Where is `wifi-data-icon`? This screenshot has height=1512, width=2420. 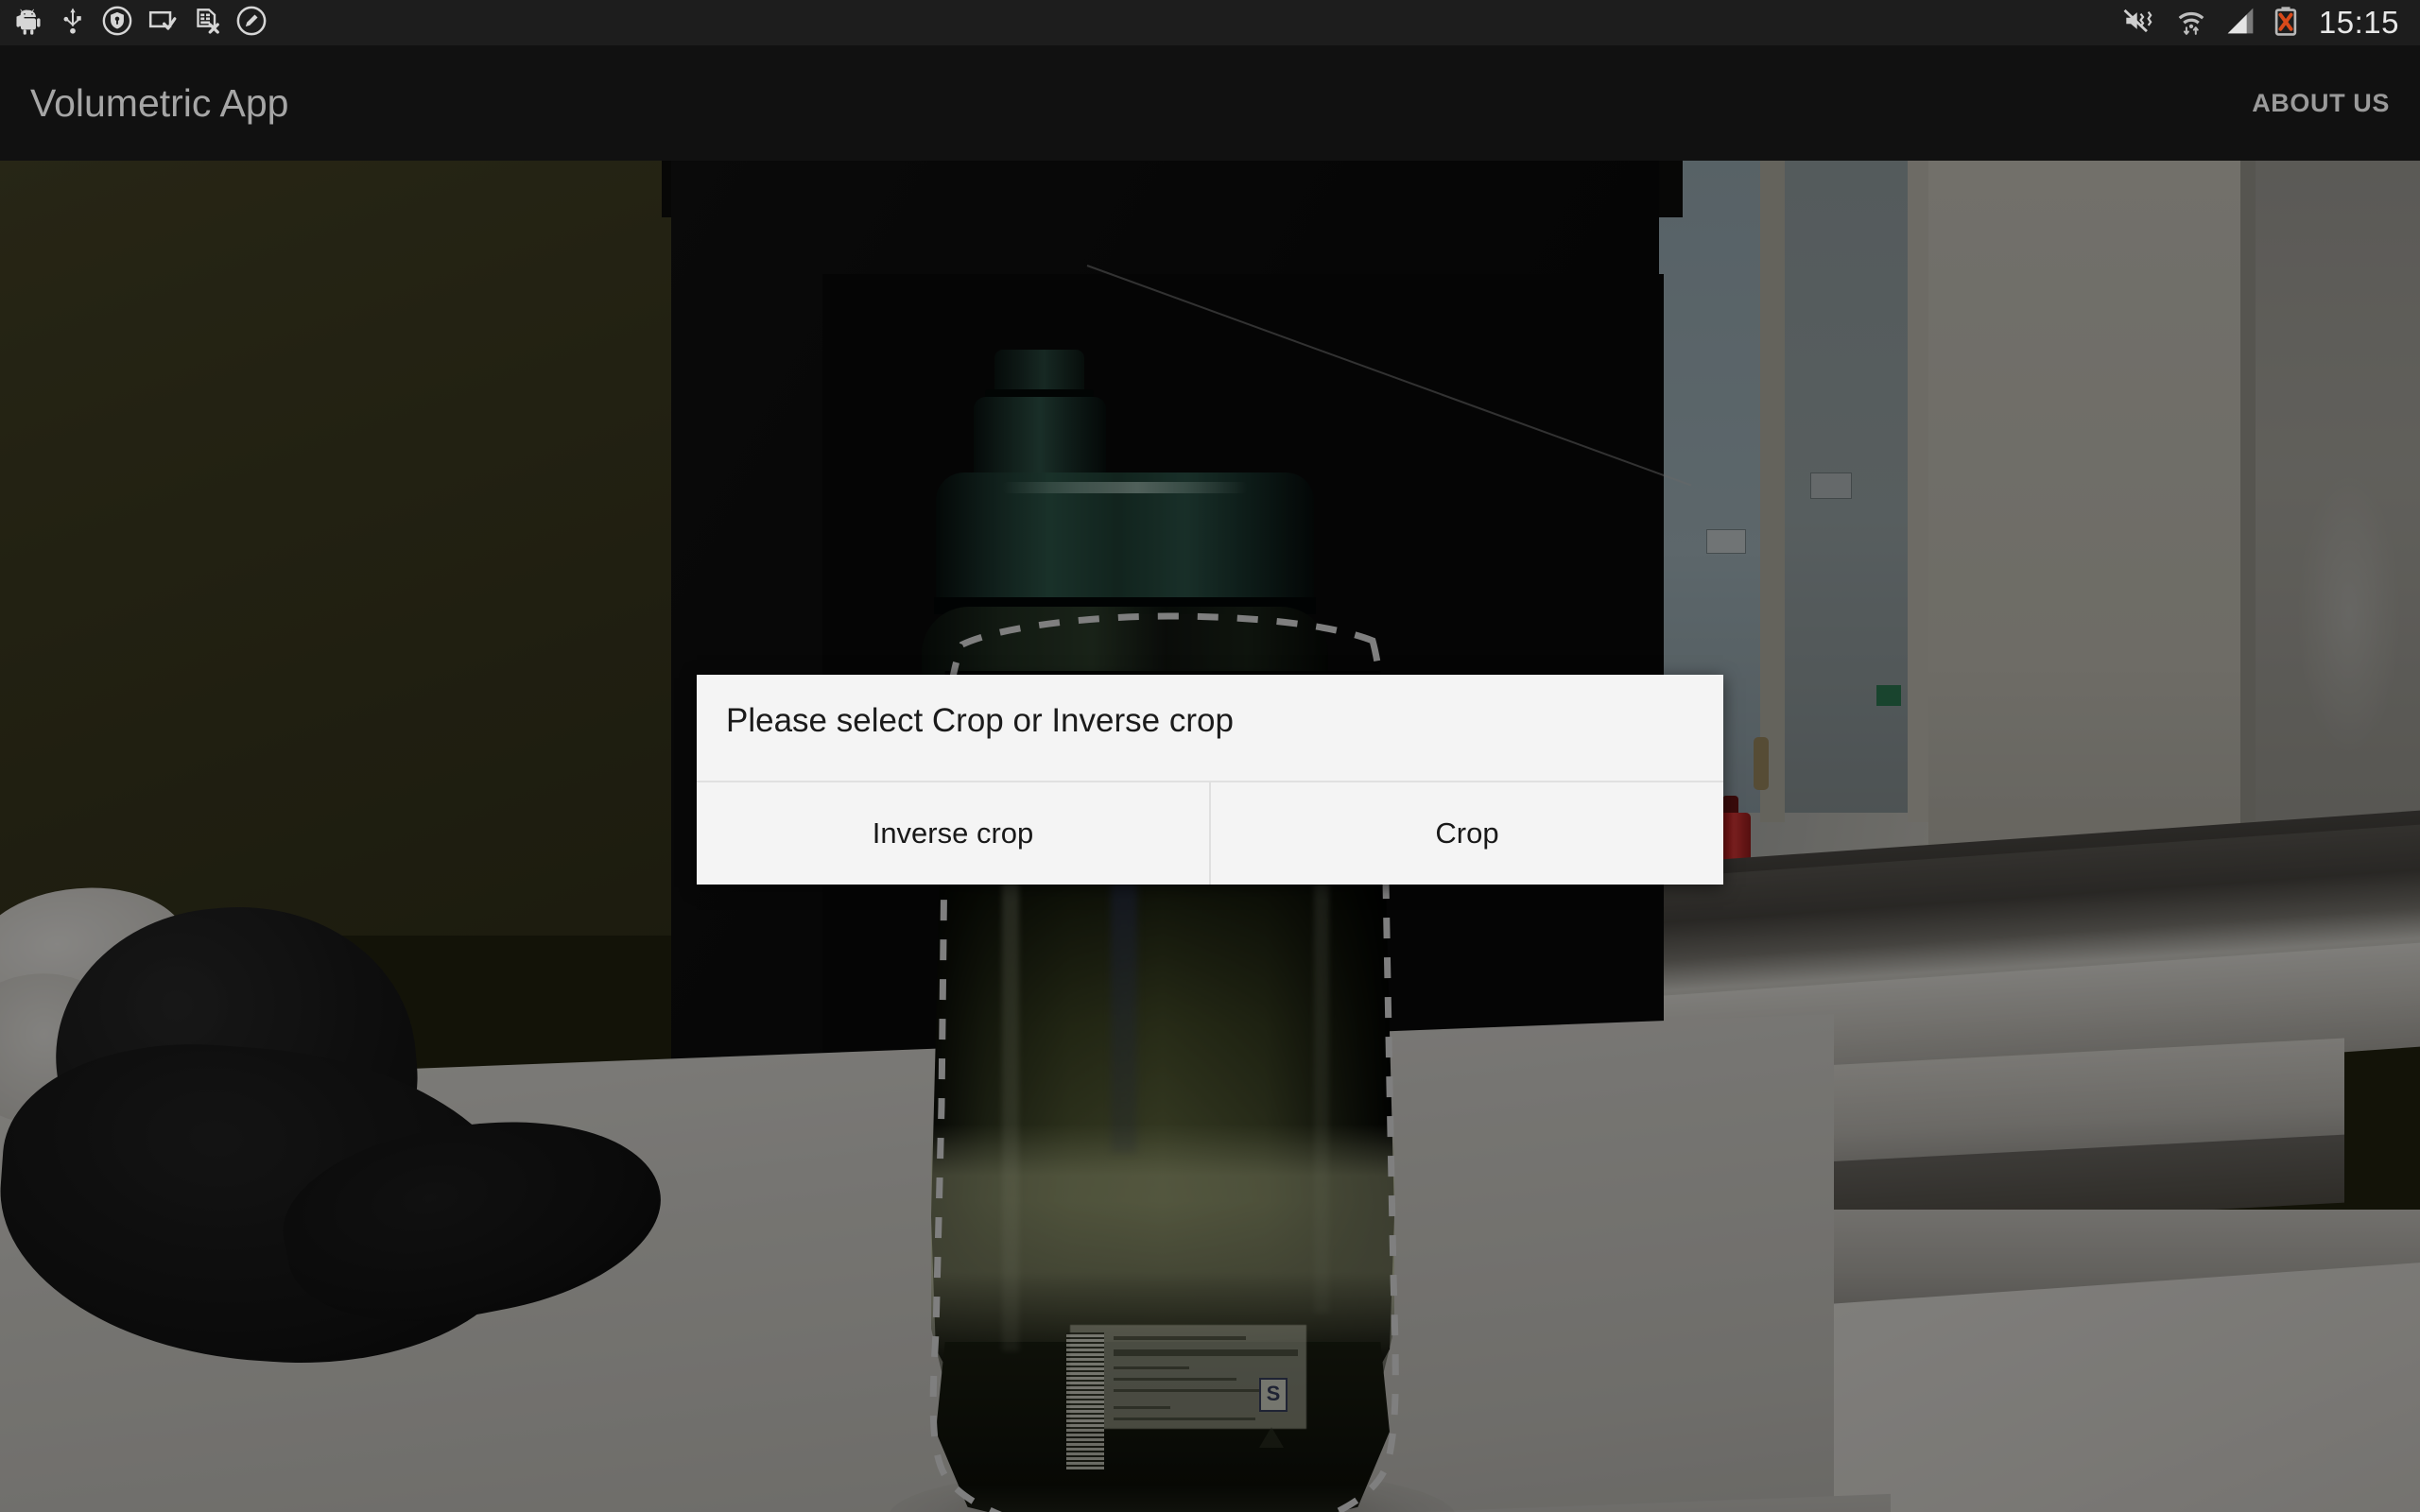
wifi-data-icon is located at coordinates (2191, 23).